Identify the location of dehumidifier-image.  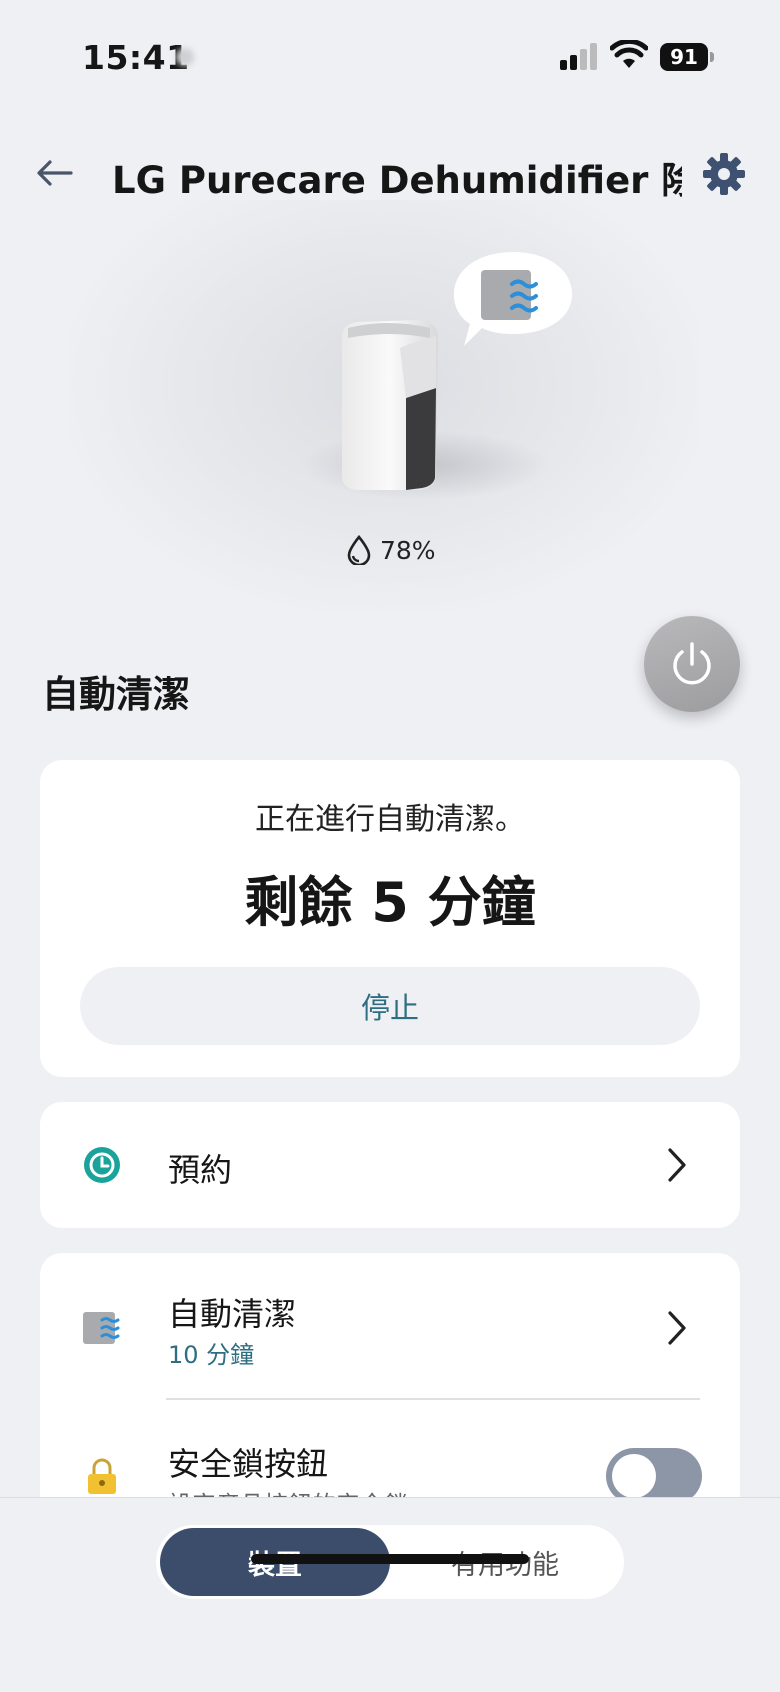
(390, 405).